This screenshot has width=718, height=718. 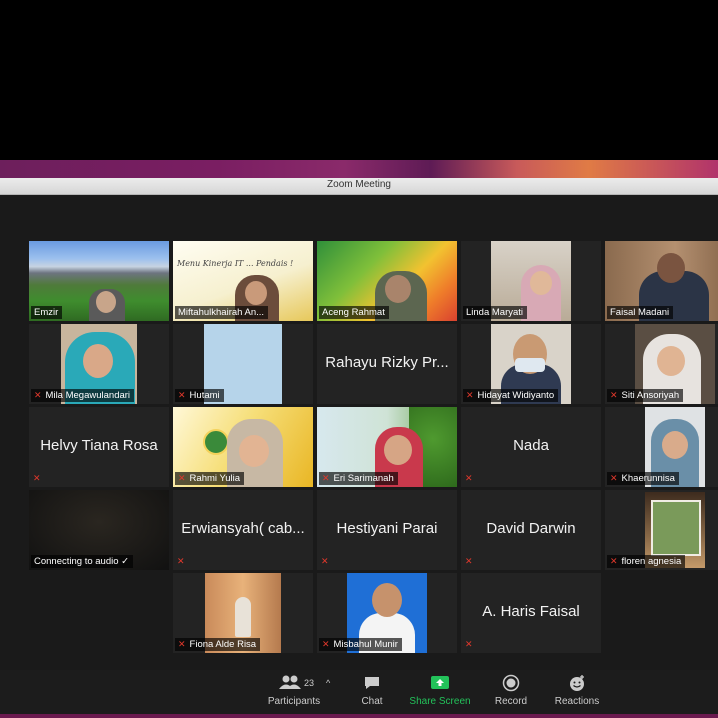 I want to click on participants-caret-icon: ^, so click(x=328, y=683).